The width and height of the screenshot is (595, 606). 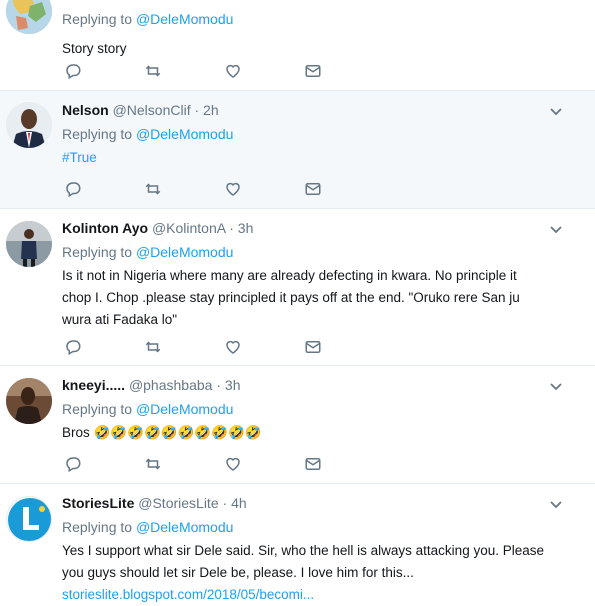 I want to click on man-suit-avatar-image, so click(x=29, y=125).